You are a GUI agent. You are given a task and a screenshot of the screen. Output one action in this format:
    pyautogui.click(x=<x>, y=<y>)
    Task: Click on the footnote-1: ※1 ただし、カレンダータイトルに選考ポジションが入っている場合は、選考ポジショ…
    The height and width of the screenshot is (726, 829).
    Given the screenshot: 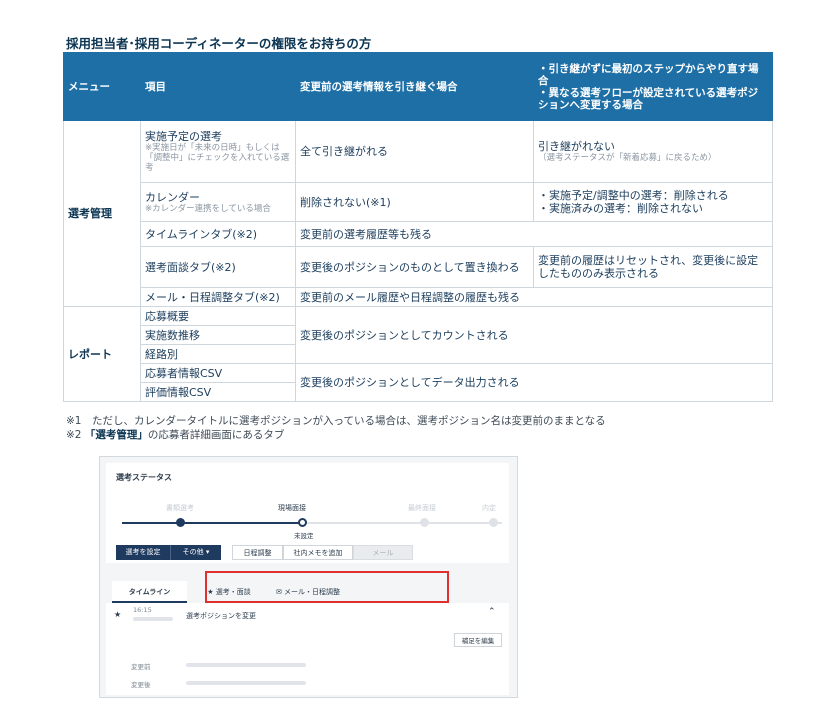 What is the action you would take?
    pyautogui.click(x=336, y=421)
    